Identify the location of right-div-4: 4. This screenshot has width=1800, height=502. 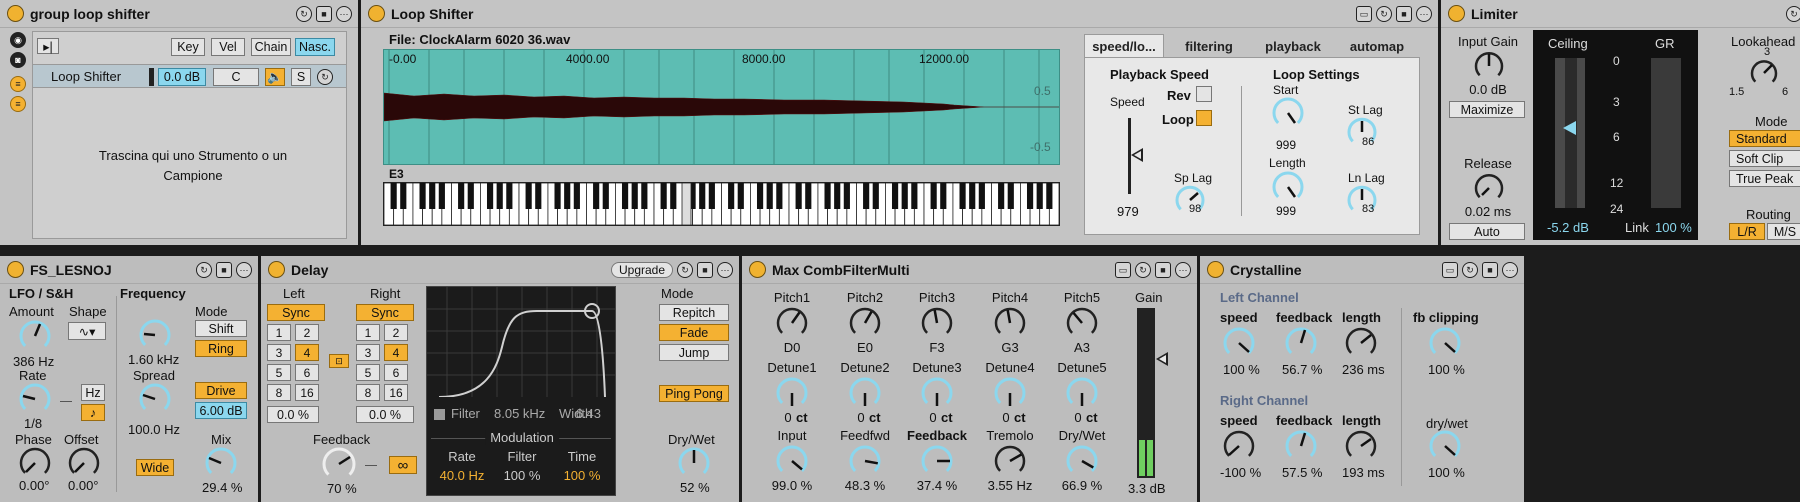
(396, 352).